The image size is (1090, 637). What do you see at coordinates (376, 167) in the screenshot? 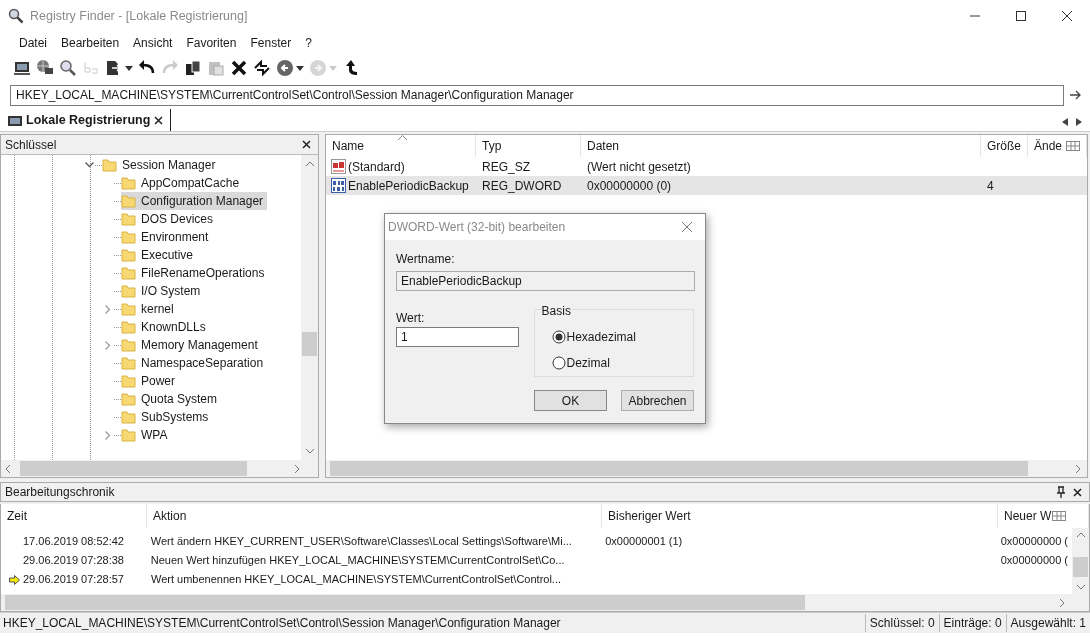
I see `table-cell-text: (Standard)` at bounding box center [376, 167].